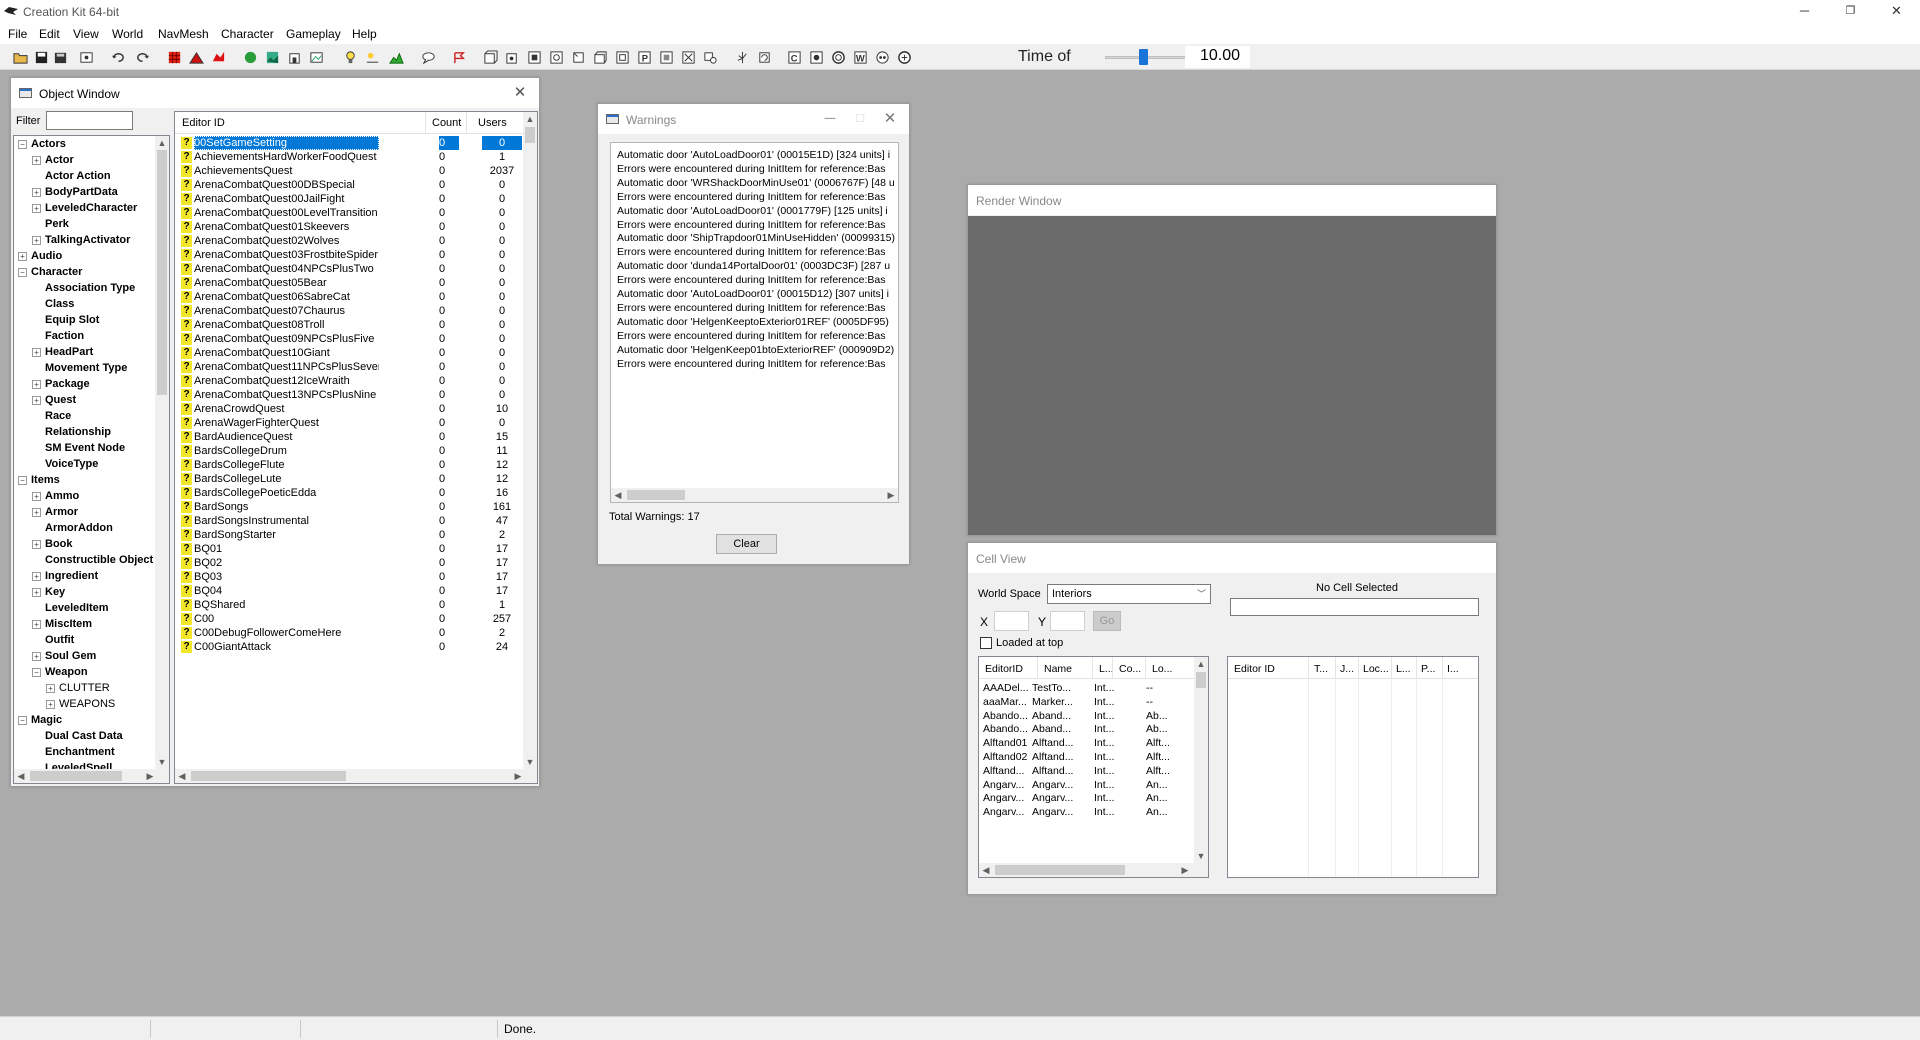  I want to click on box11-icon, so click(710, 57).